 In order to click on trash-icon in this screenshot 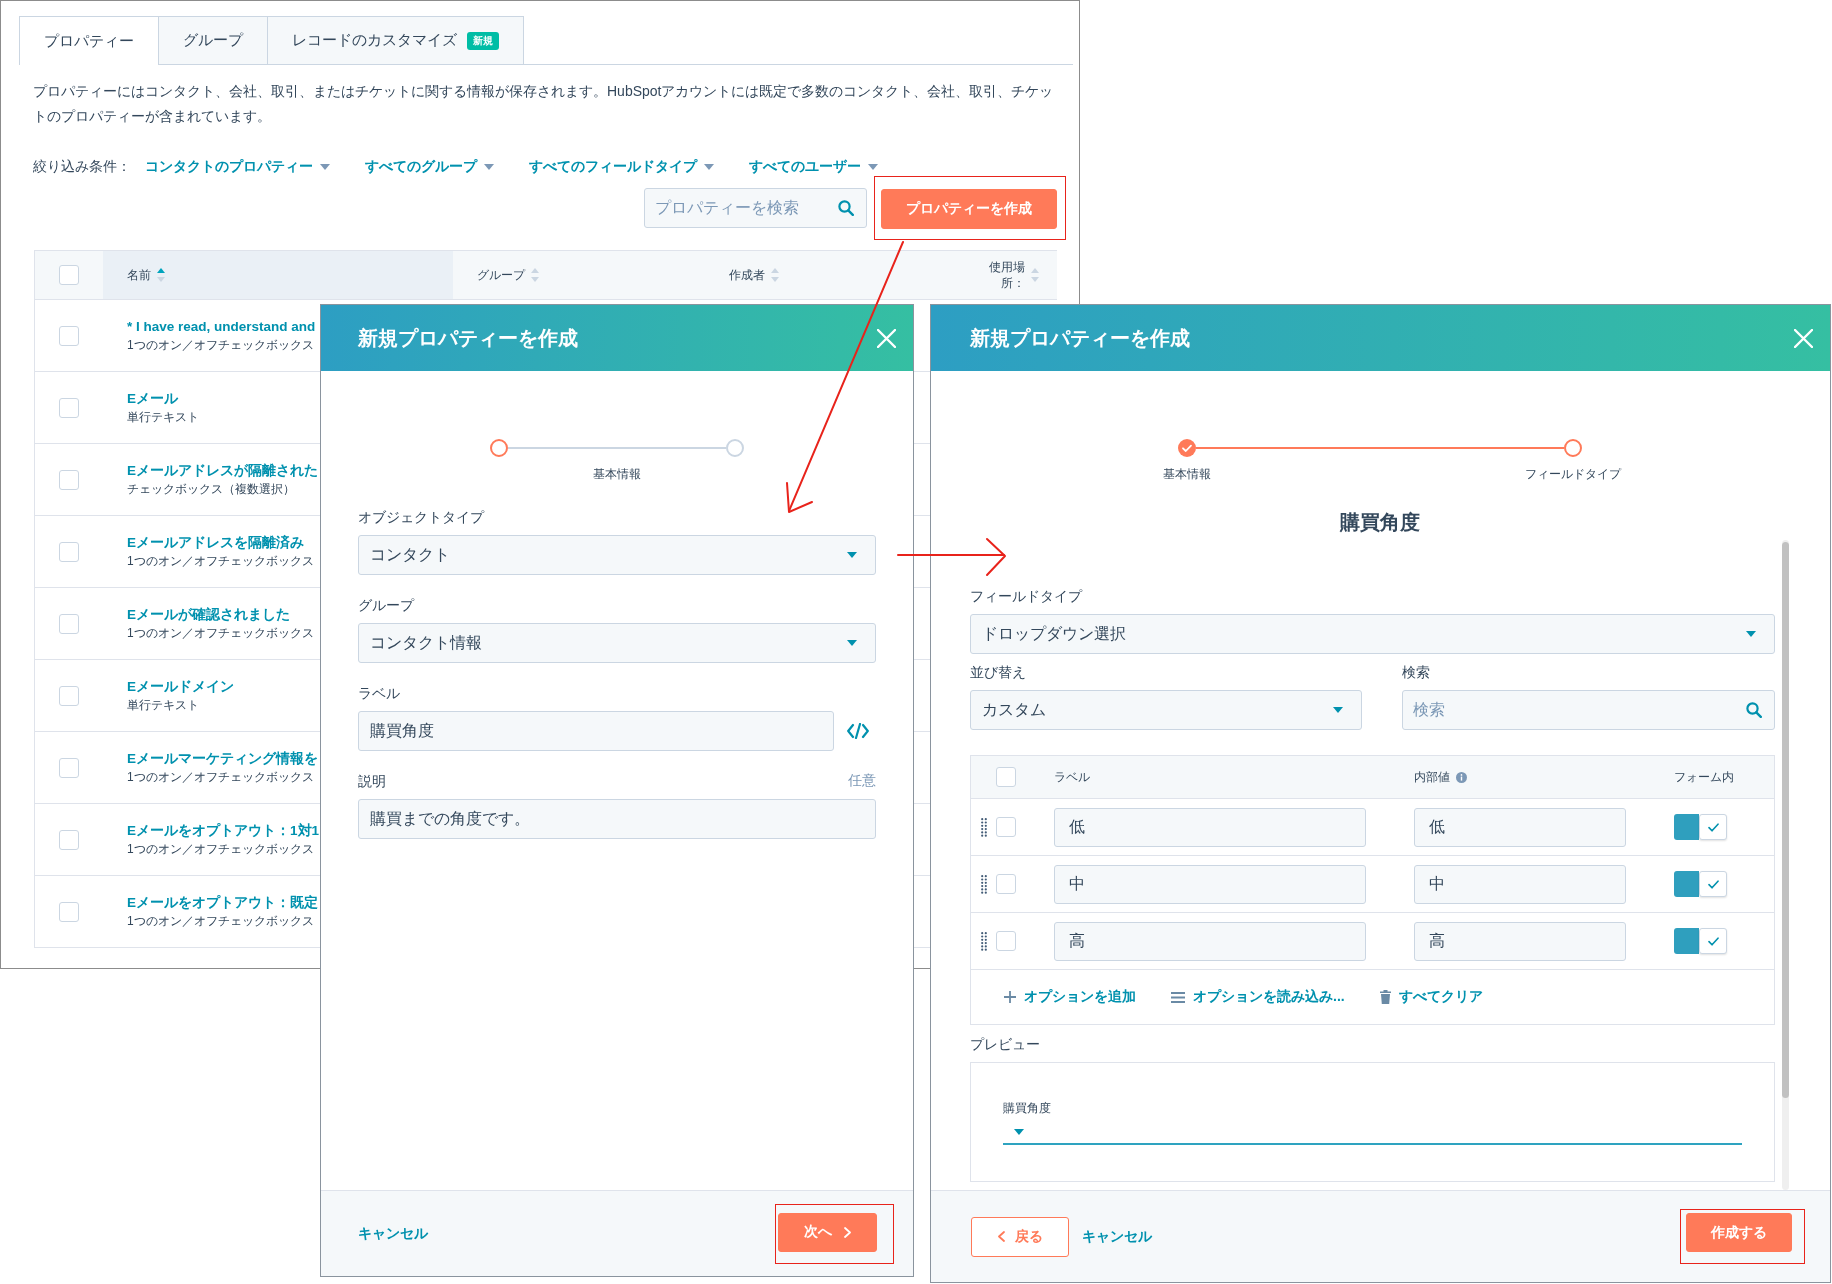, I will do `click(1385, 997)`.